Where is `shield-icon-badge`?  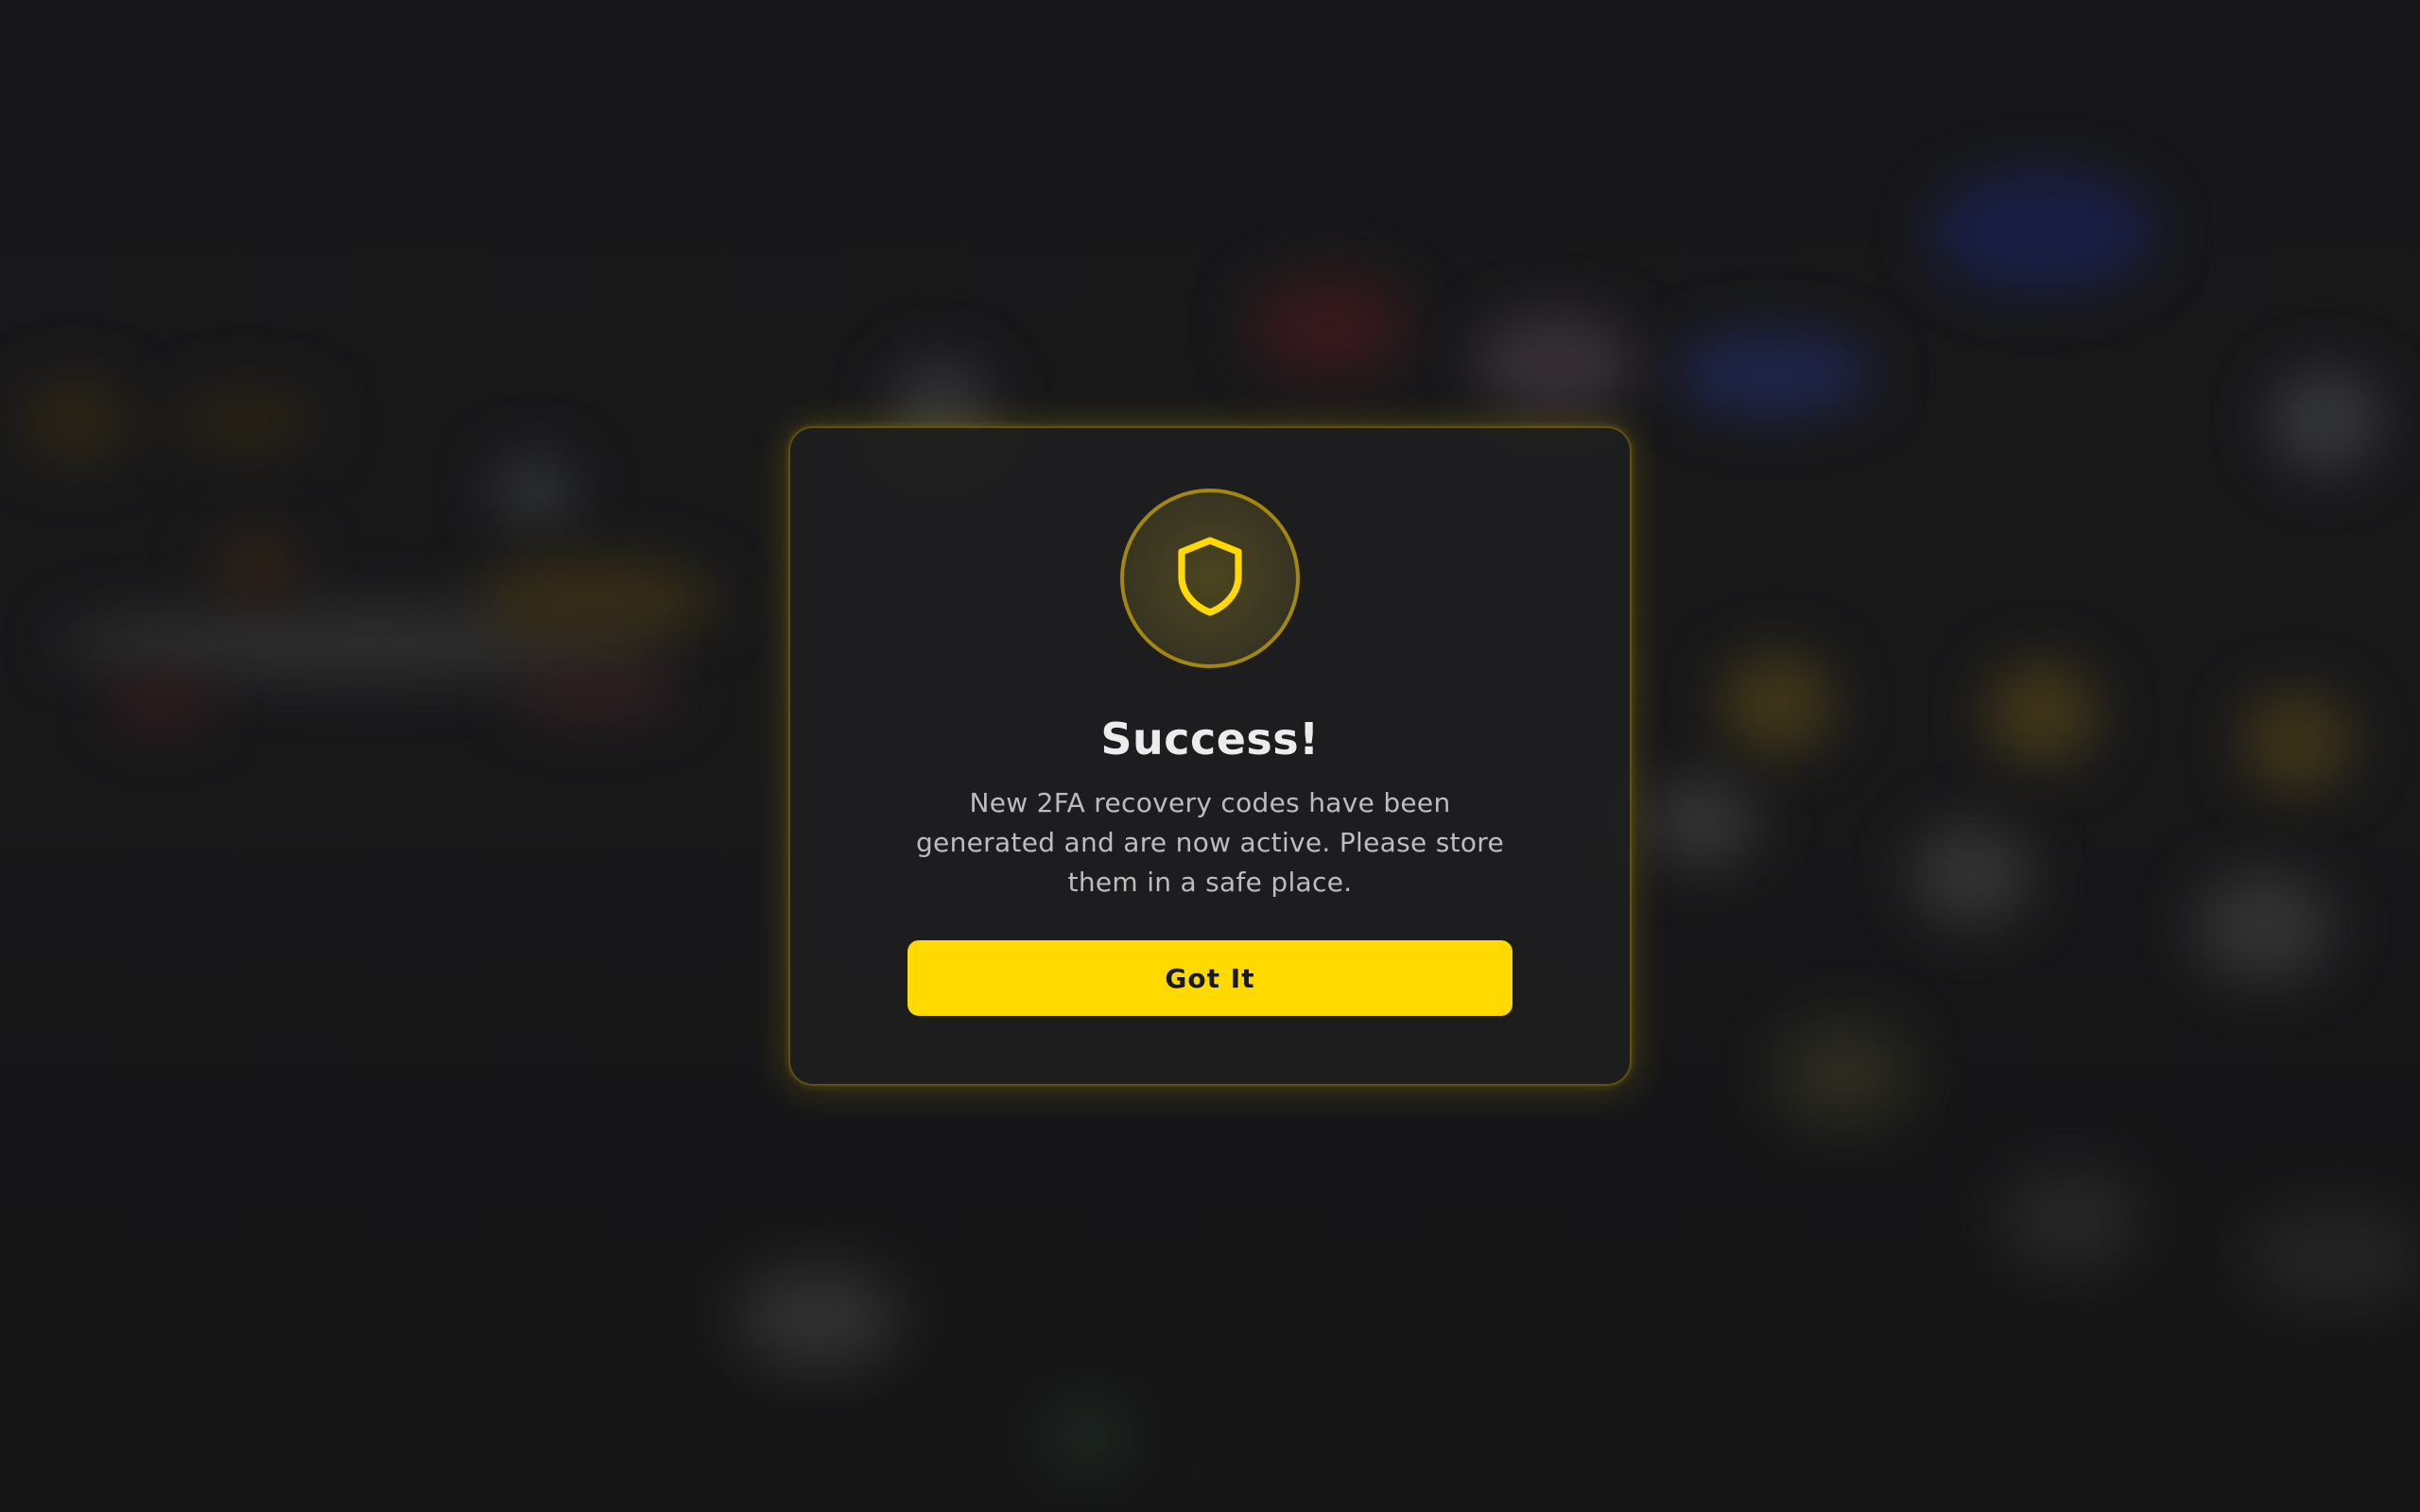
shield-icon-badge is located at coordinates (1210, 578).